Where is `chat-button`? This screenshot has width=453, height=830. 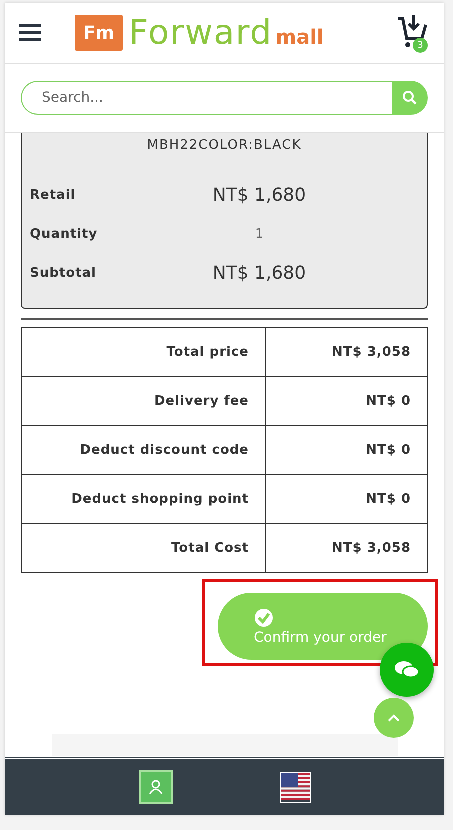
chat-button is located at coordinates (407, 670).